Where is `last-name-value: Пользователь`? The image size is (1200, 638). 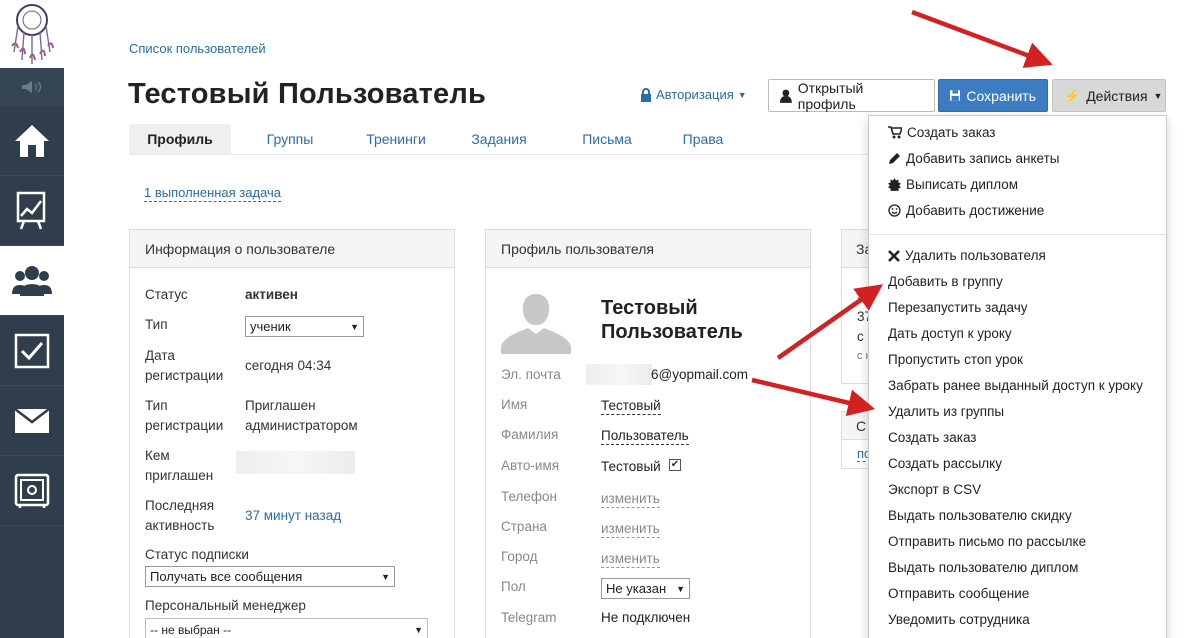 last-name-value: Пользователь is located at coordinates (645, 436).